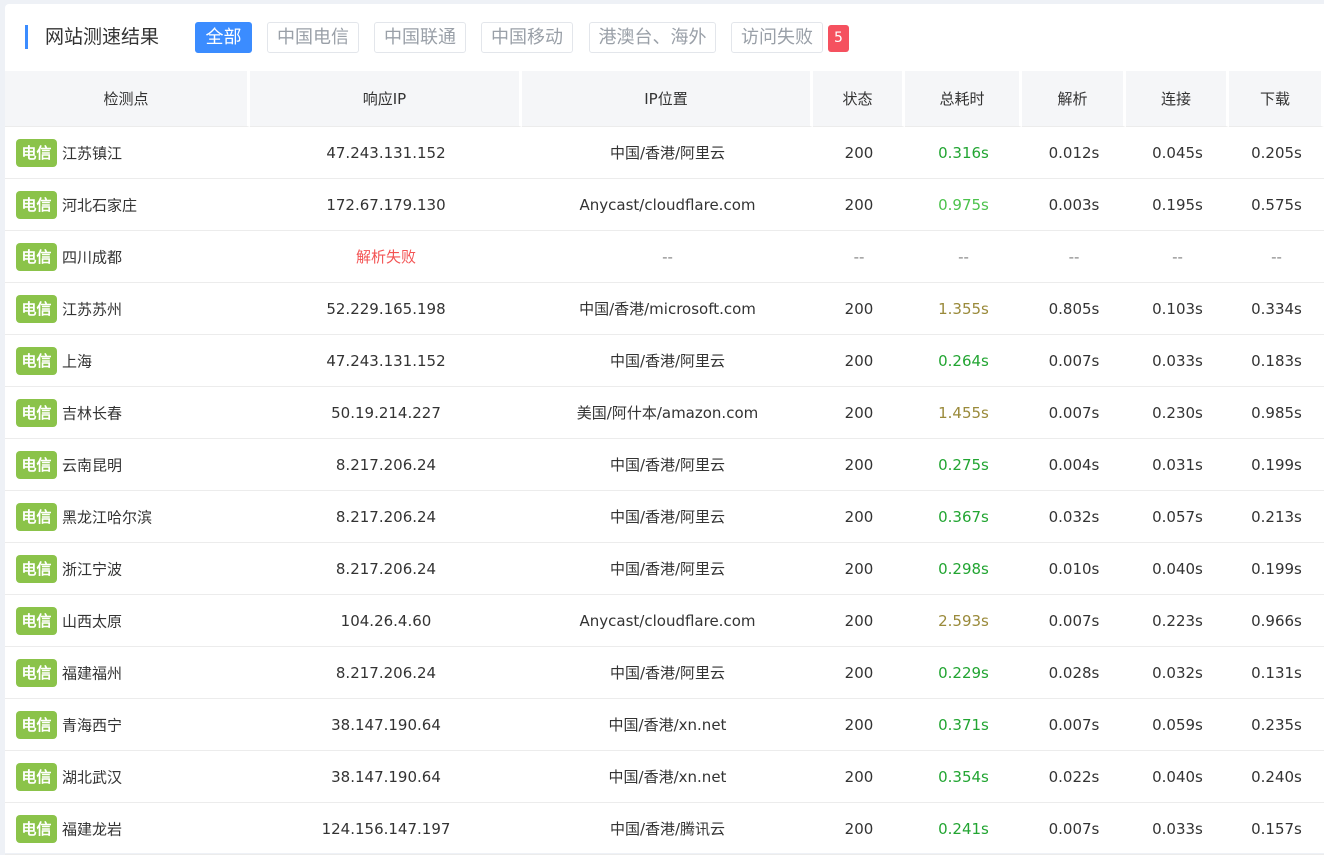  I want to click on response-ip-cell: 172.67.179.130, so click(386, 205).